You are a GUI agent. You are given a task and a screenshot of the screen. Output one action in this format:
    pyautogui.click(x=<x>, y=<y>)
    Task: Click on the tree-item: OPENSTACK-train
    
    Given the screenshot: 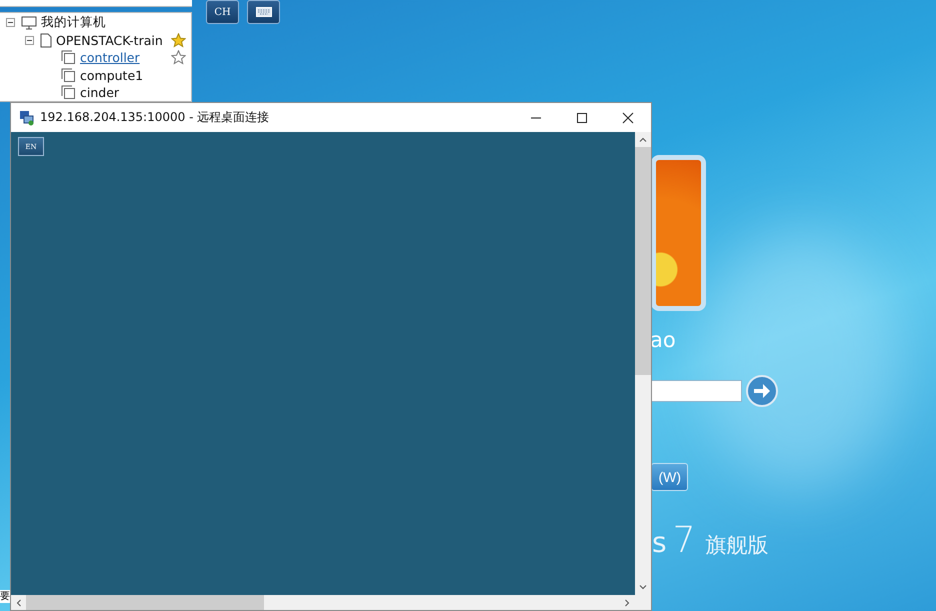 What is the action you would take?
    pyautogui.click(x=109, y=40)
    